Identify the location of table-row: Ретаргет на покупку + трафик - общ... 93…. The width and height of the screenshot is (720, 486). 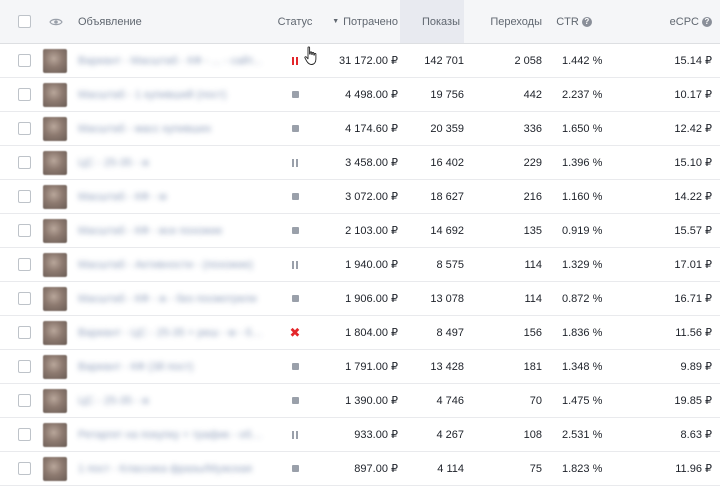
(360, 435).